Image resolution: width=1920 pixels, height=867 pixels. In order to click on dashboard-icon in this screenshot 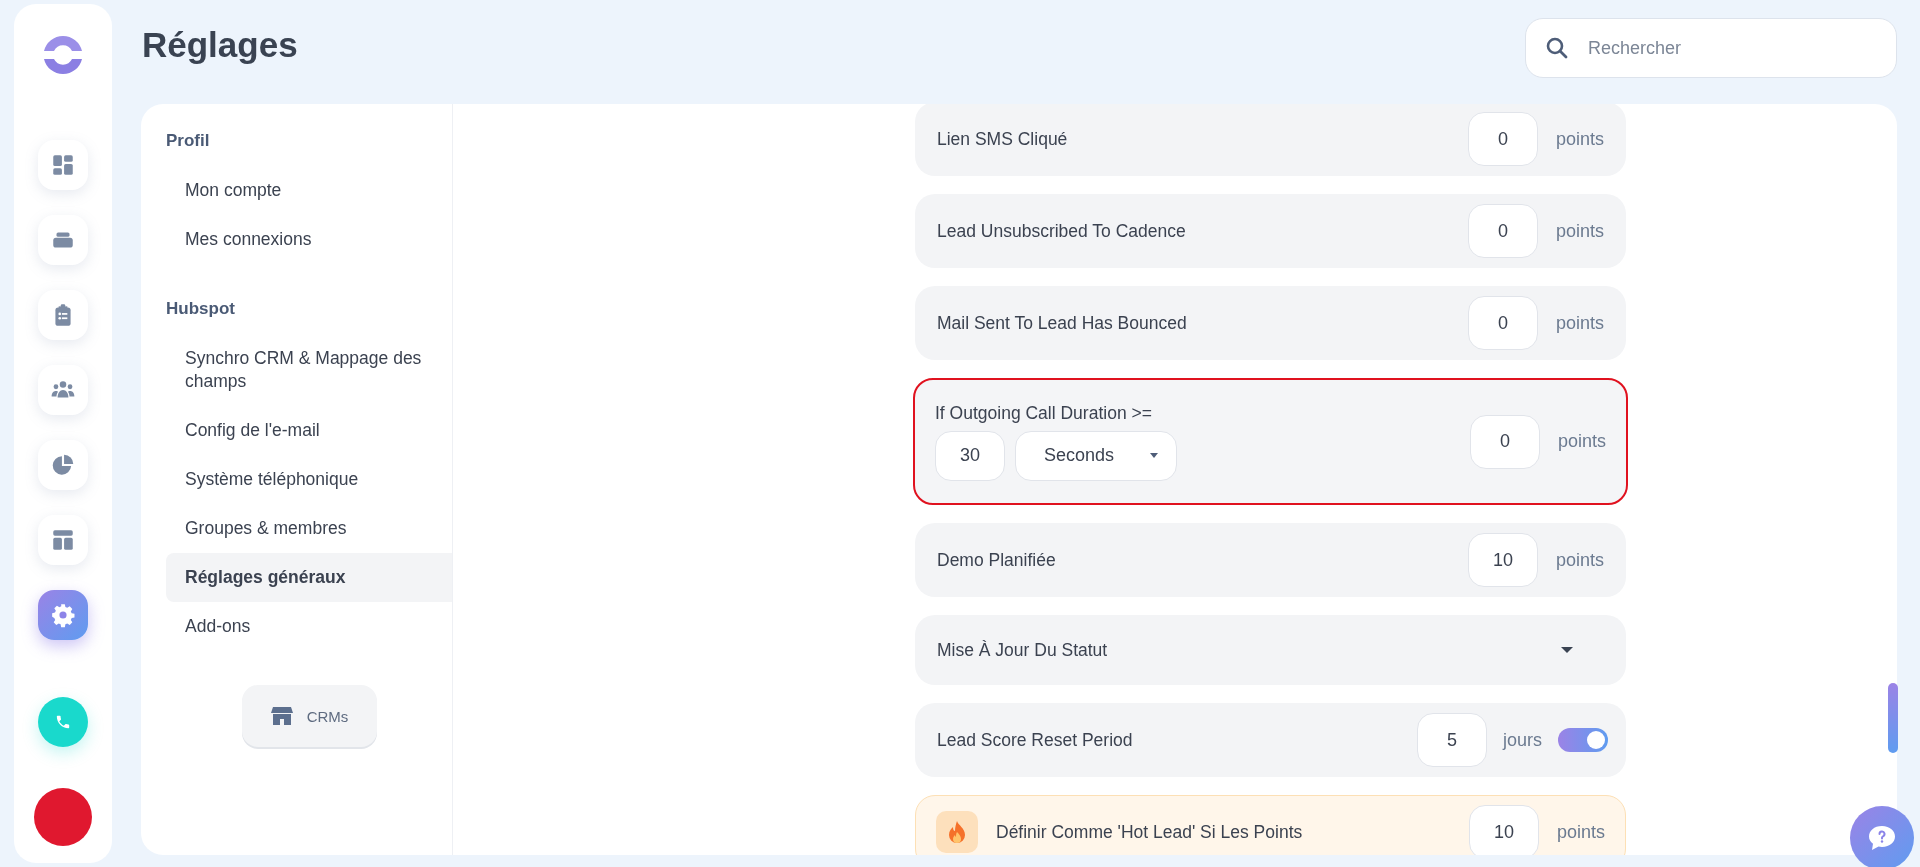, I will do `click(63, 165)`.